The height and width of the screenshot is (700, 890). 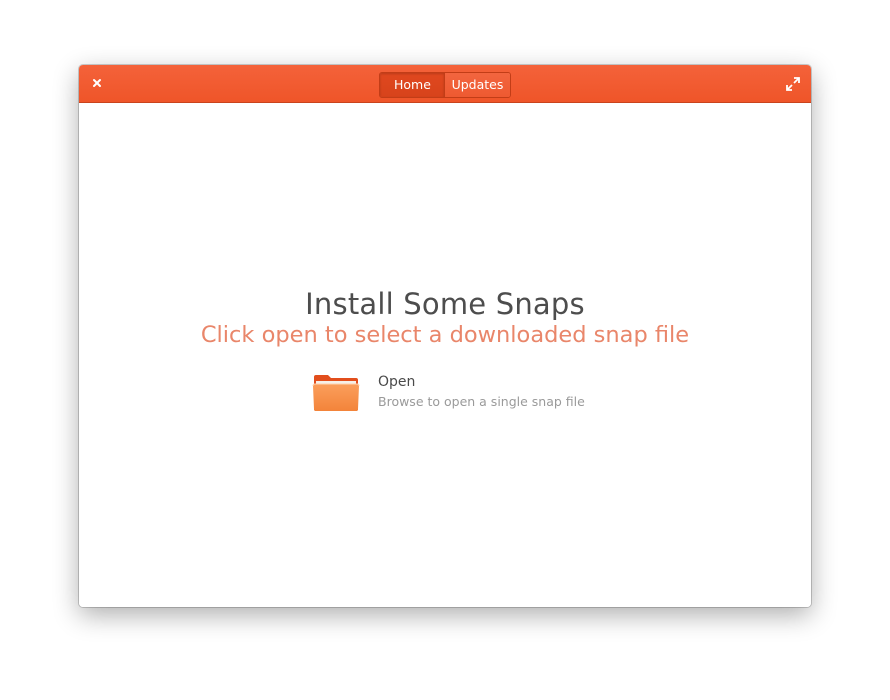 I want to click on close-icon, so click(x=97, y=83).